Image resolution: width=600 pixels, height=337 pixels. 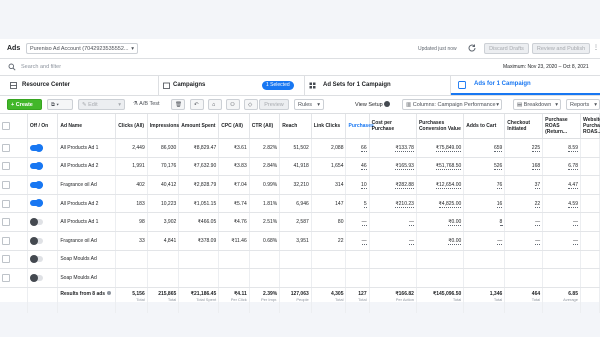 What do you see at coordinates (131, 126) in the screenshot?
I see `column-header: Clicks (All)` at bounding box center [131, 126].